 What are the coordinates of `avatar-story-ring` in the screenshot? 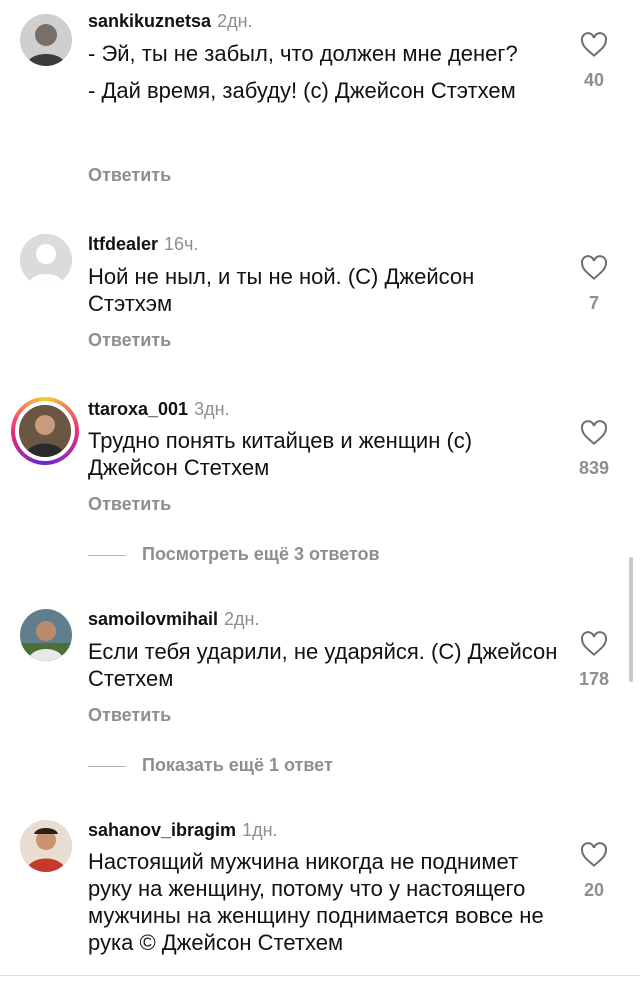 It's located at (45, 431).